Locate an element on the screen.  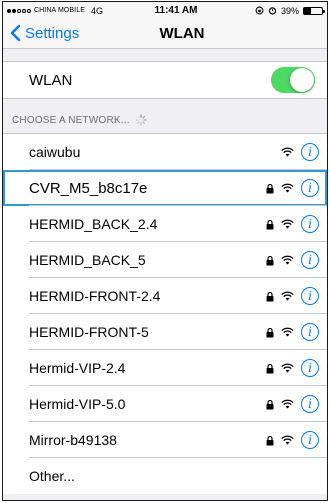
navigation-bar: Settings WLAN is located at coordinates (165, 34).